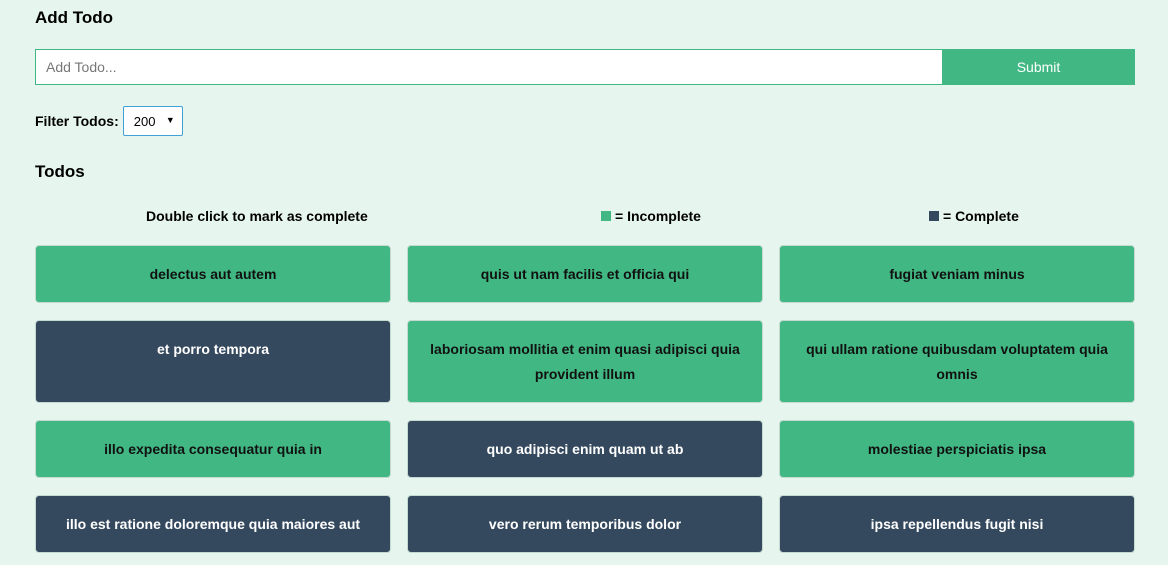 This screenshot has height=565, width=1168. I want to click on filter-label: Filter Todos:, so click(77, 121).